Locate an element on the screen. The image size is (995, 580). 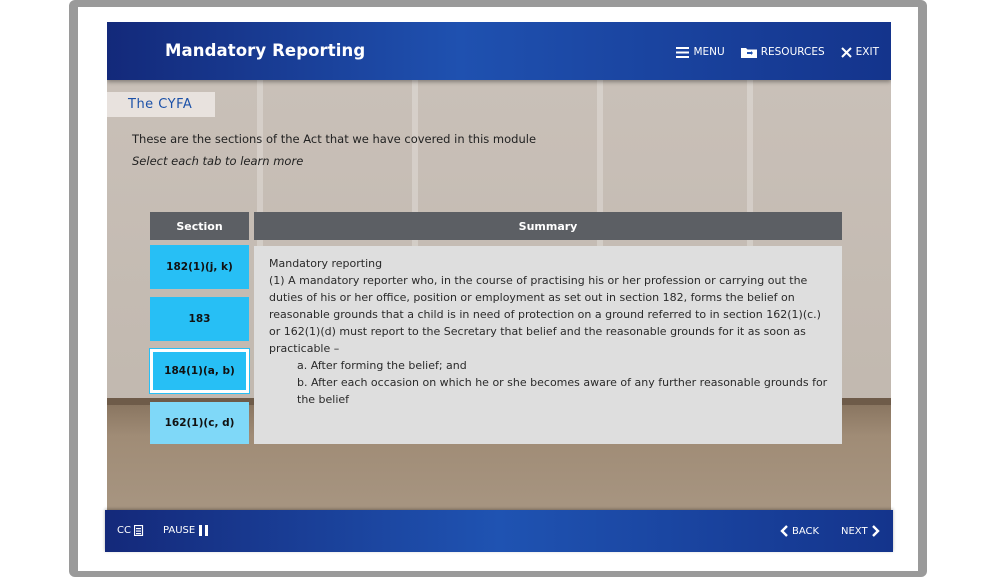
tab-162-1-c-d: 162(1)(c, d) is located at coordinates (199, 423).